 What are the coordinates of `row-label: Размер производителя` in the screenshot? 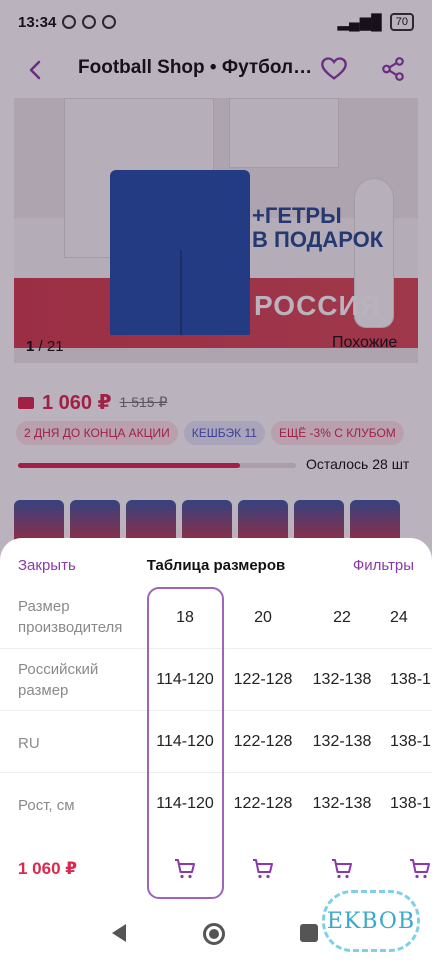 It's located at (70, 617).